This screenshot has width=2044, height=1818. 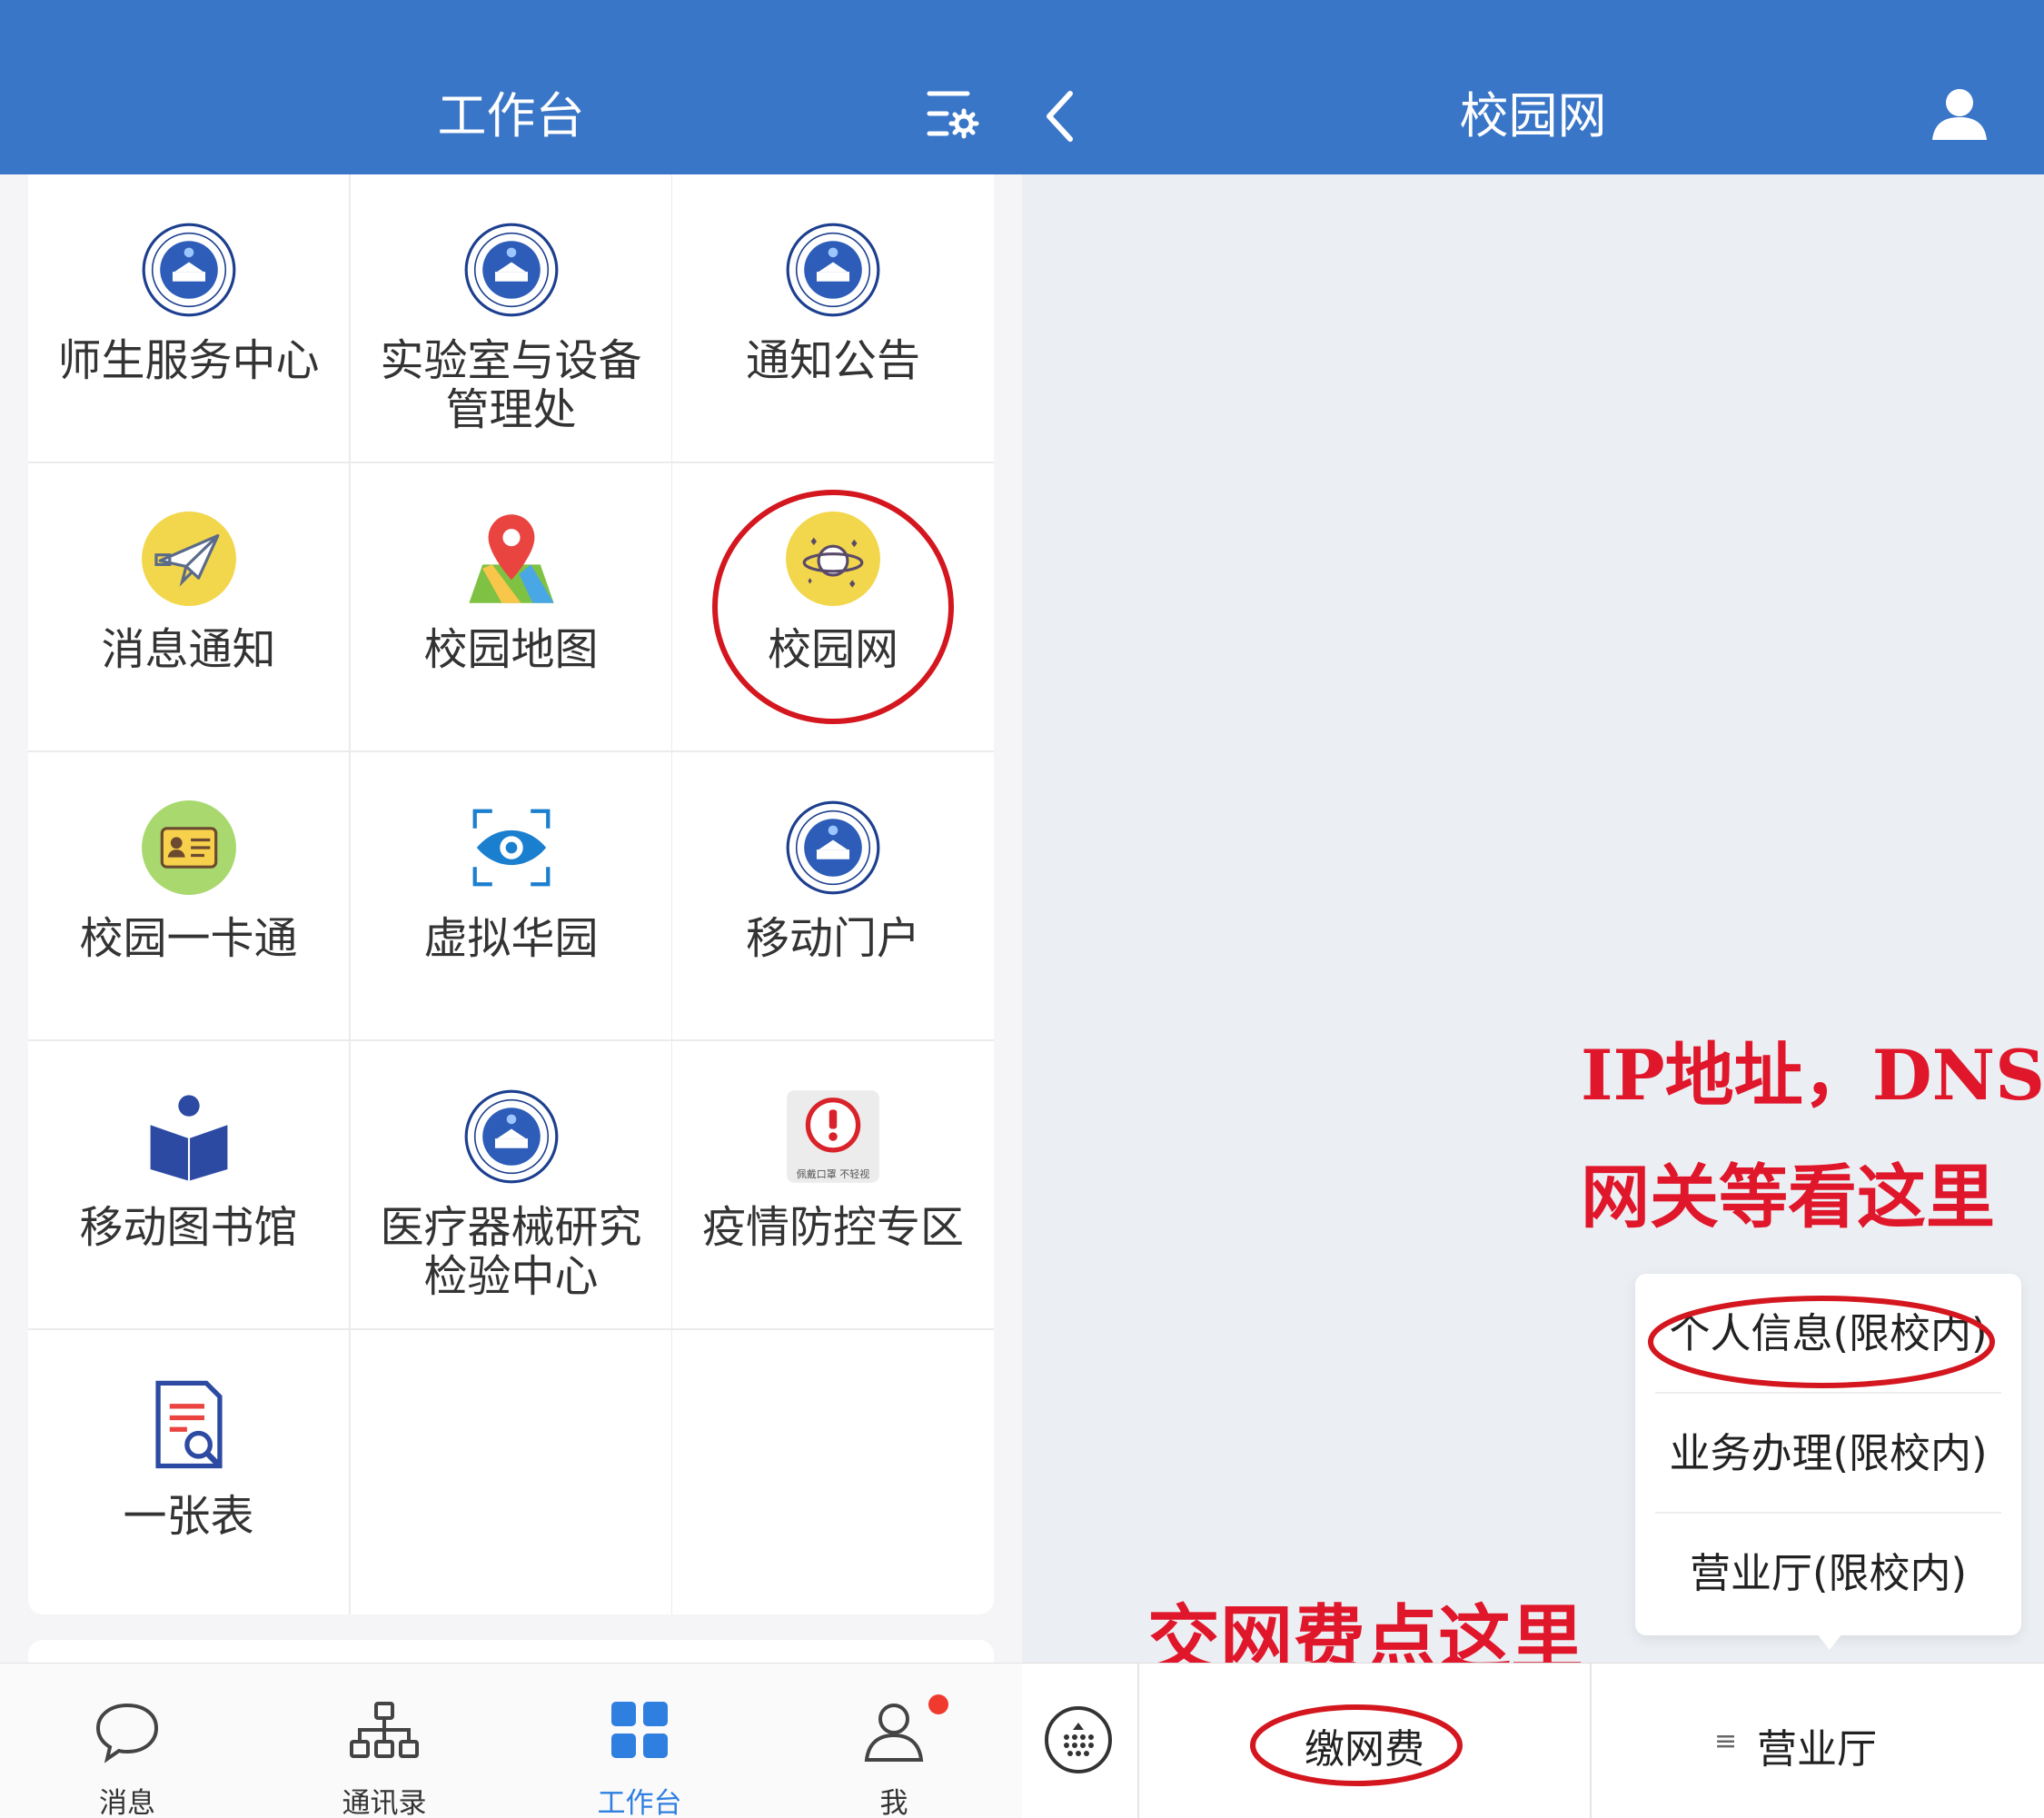 I want to click on tab-label: 通讯录, so click(x=384, y=1802).